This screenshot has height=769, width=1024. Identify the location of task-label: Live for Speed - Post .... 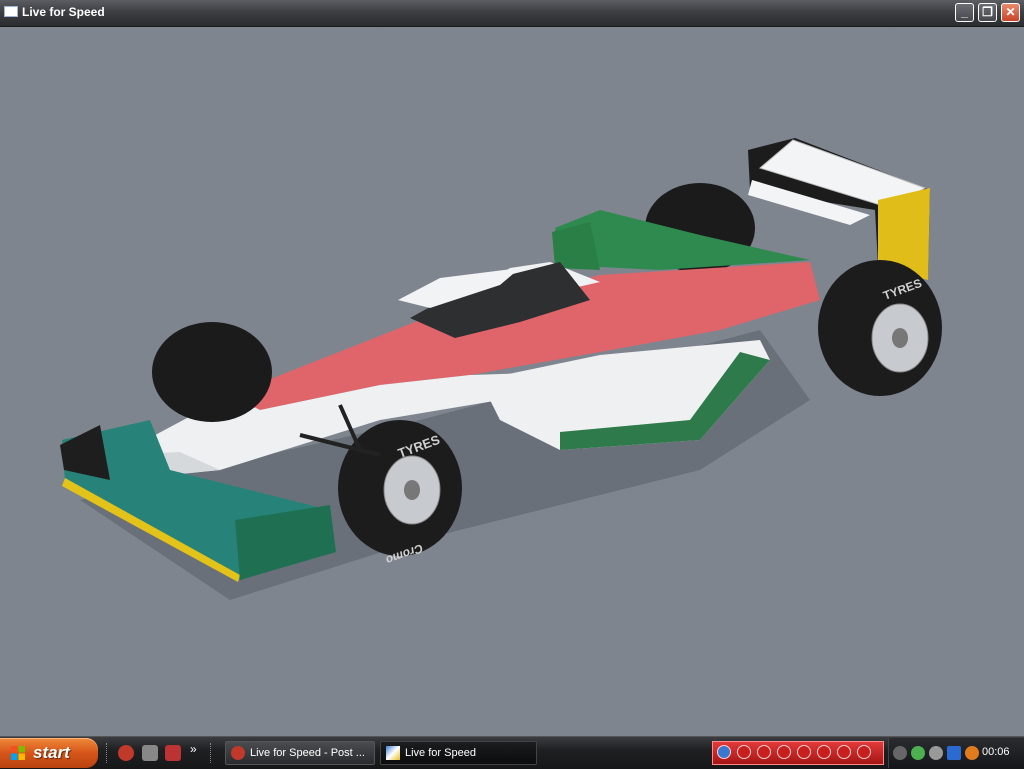
(307, 753).